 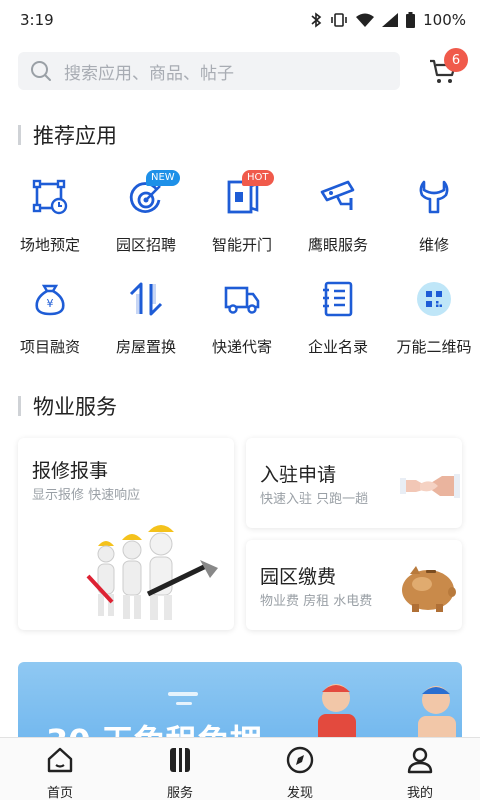 What do you see at coordinates (299, 793) in the screenshot?
I see `tab-label: 发现` at bounding box center [299, 793].